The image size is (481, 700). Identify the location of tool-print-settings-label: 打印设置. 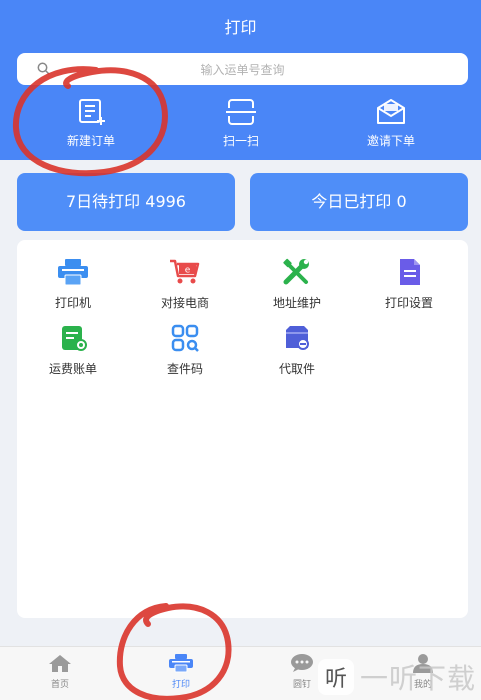
(408, 303).